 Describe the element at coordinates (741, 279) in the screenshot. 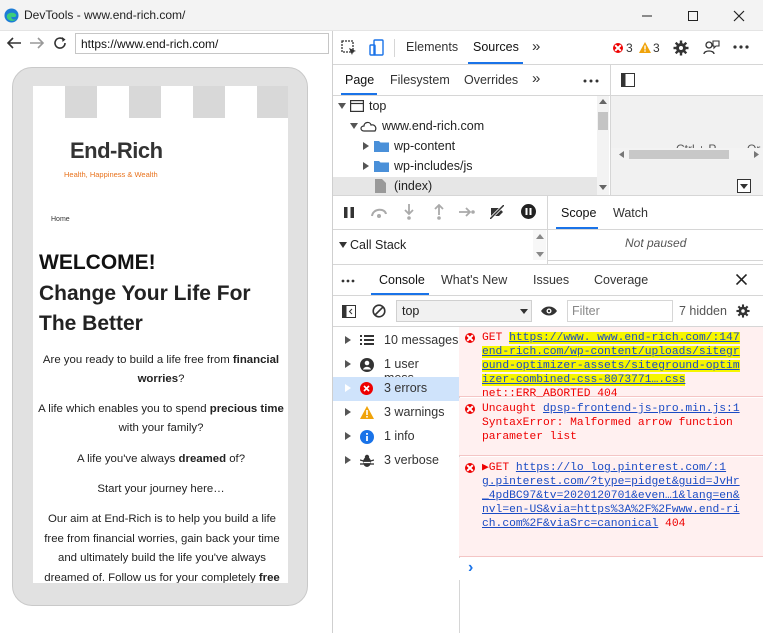

I see `close-drawer-icon` at that location.